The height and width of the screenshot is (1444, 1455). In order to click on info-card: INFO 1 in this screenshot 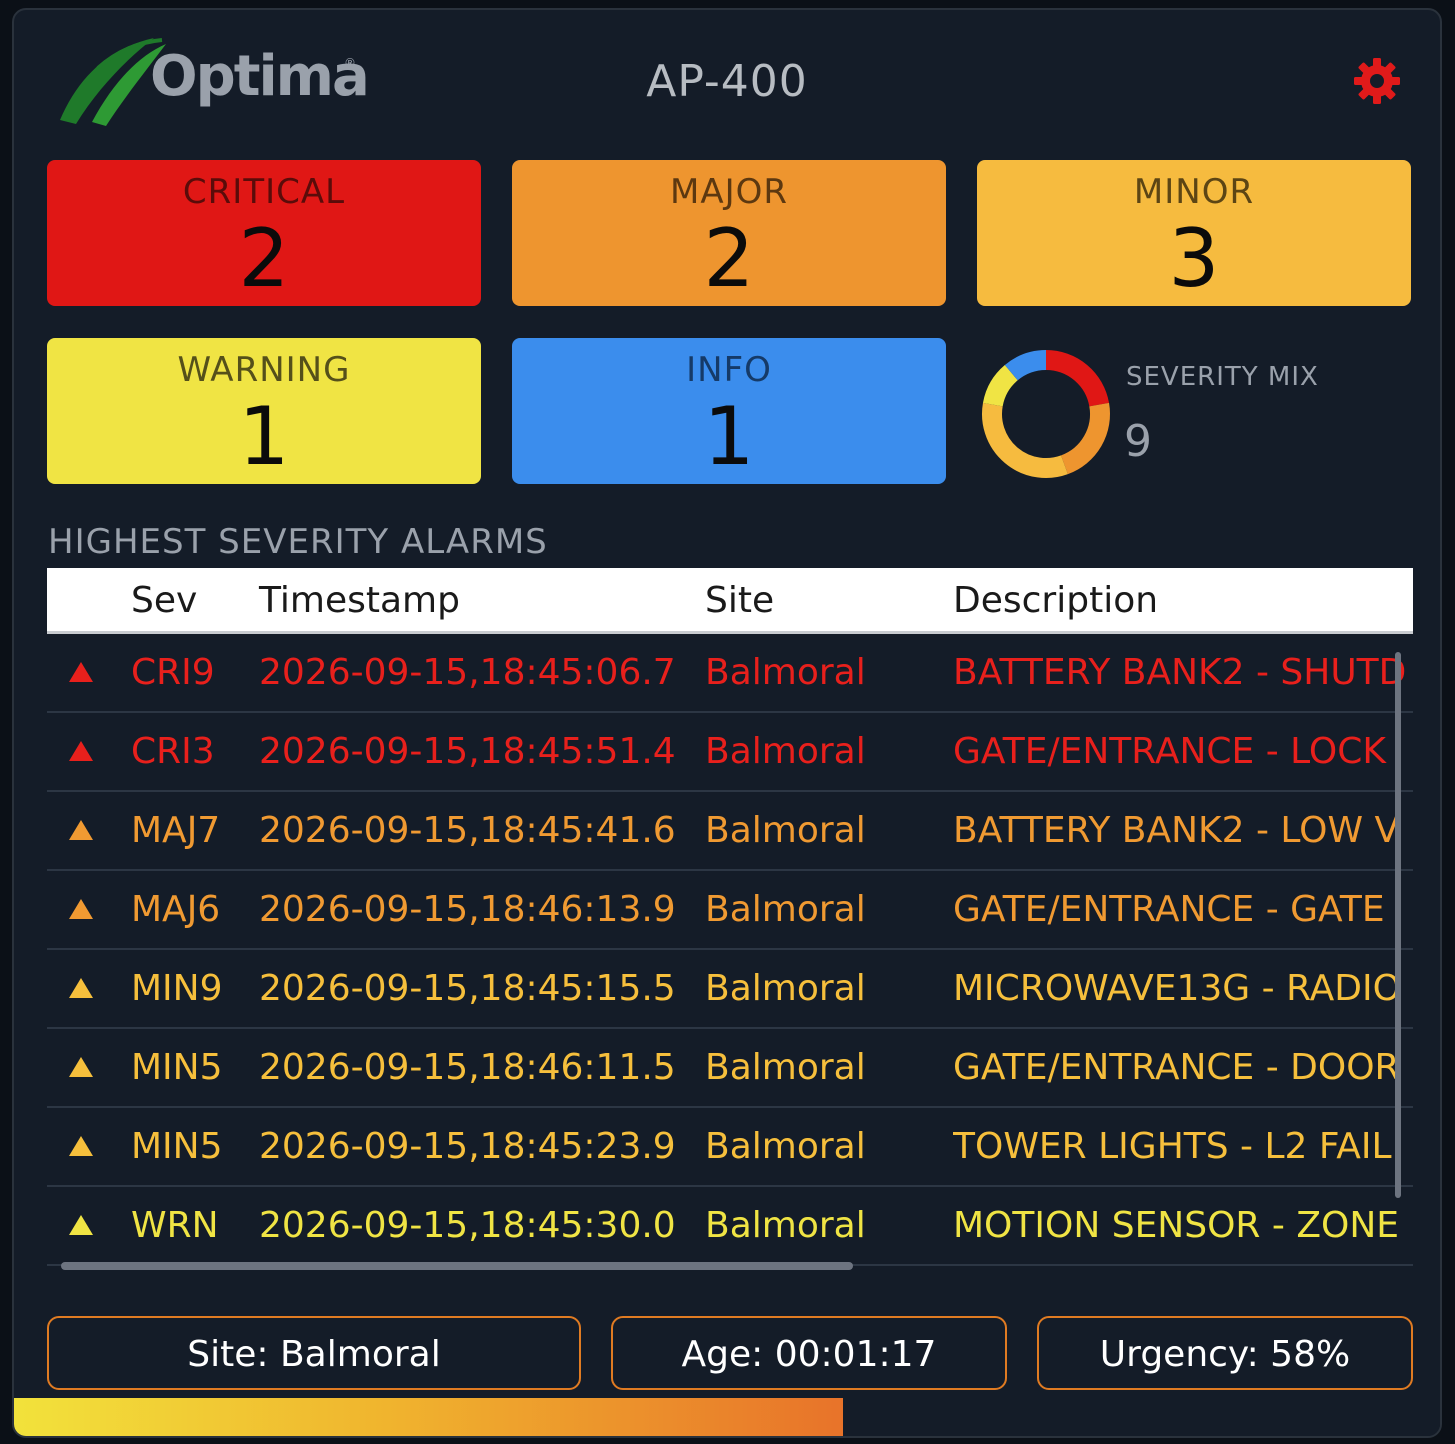, I will do `click(729, 411)`.